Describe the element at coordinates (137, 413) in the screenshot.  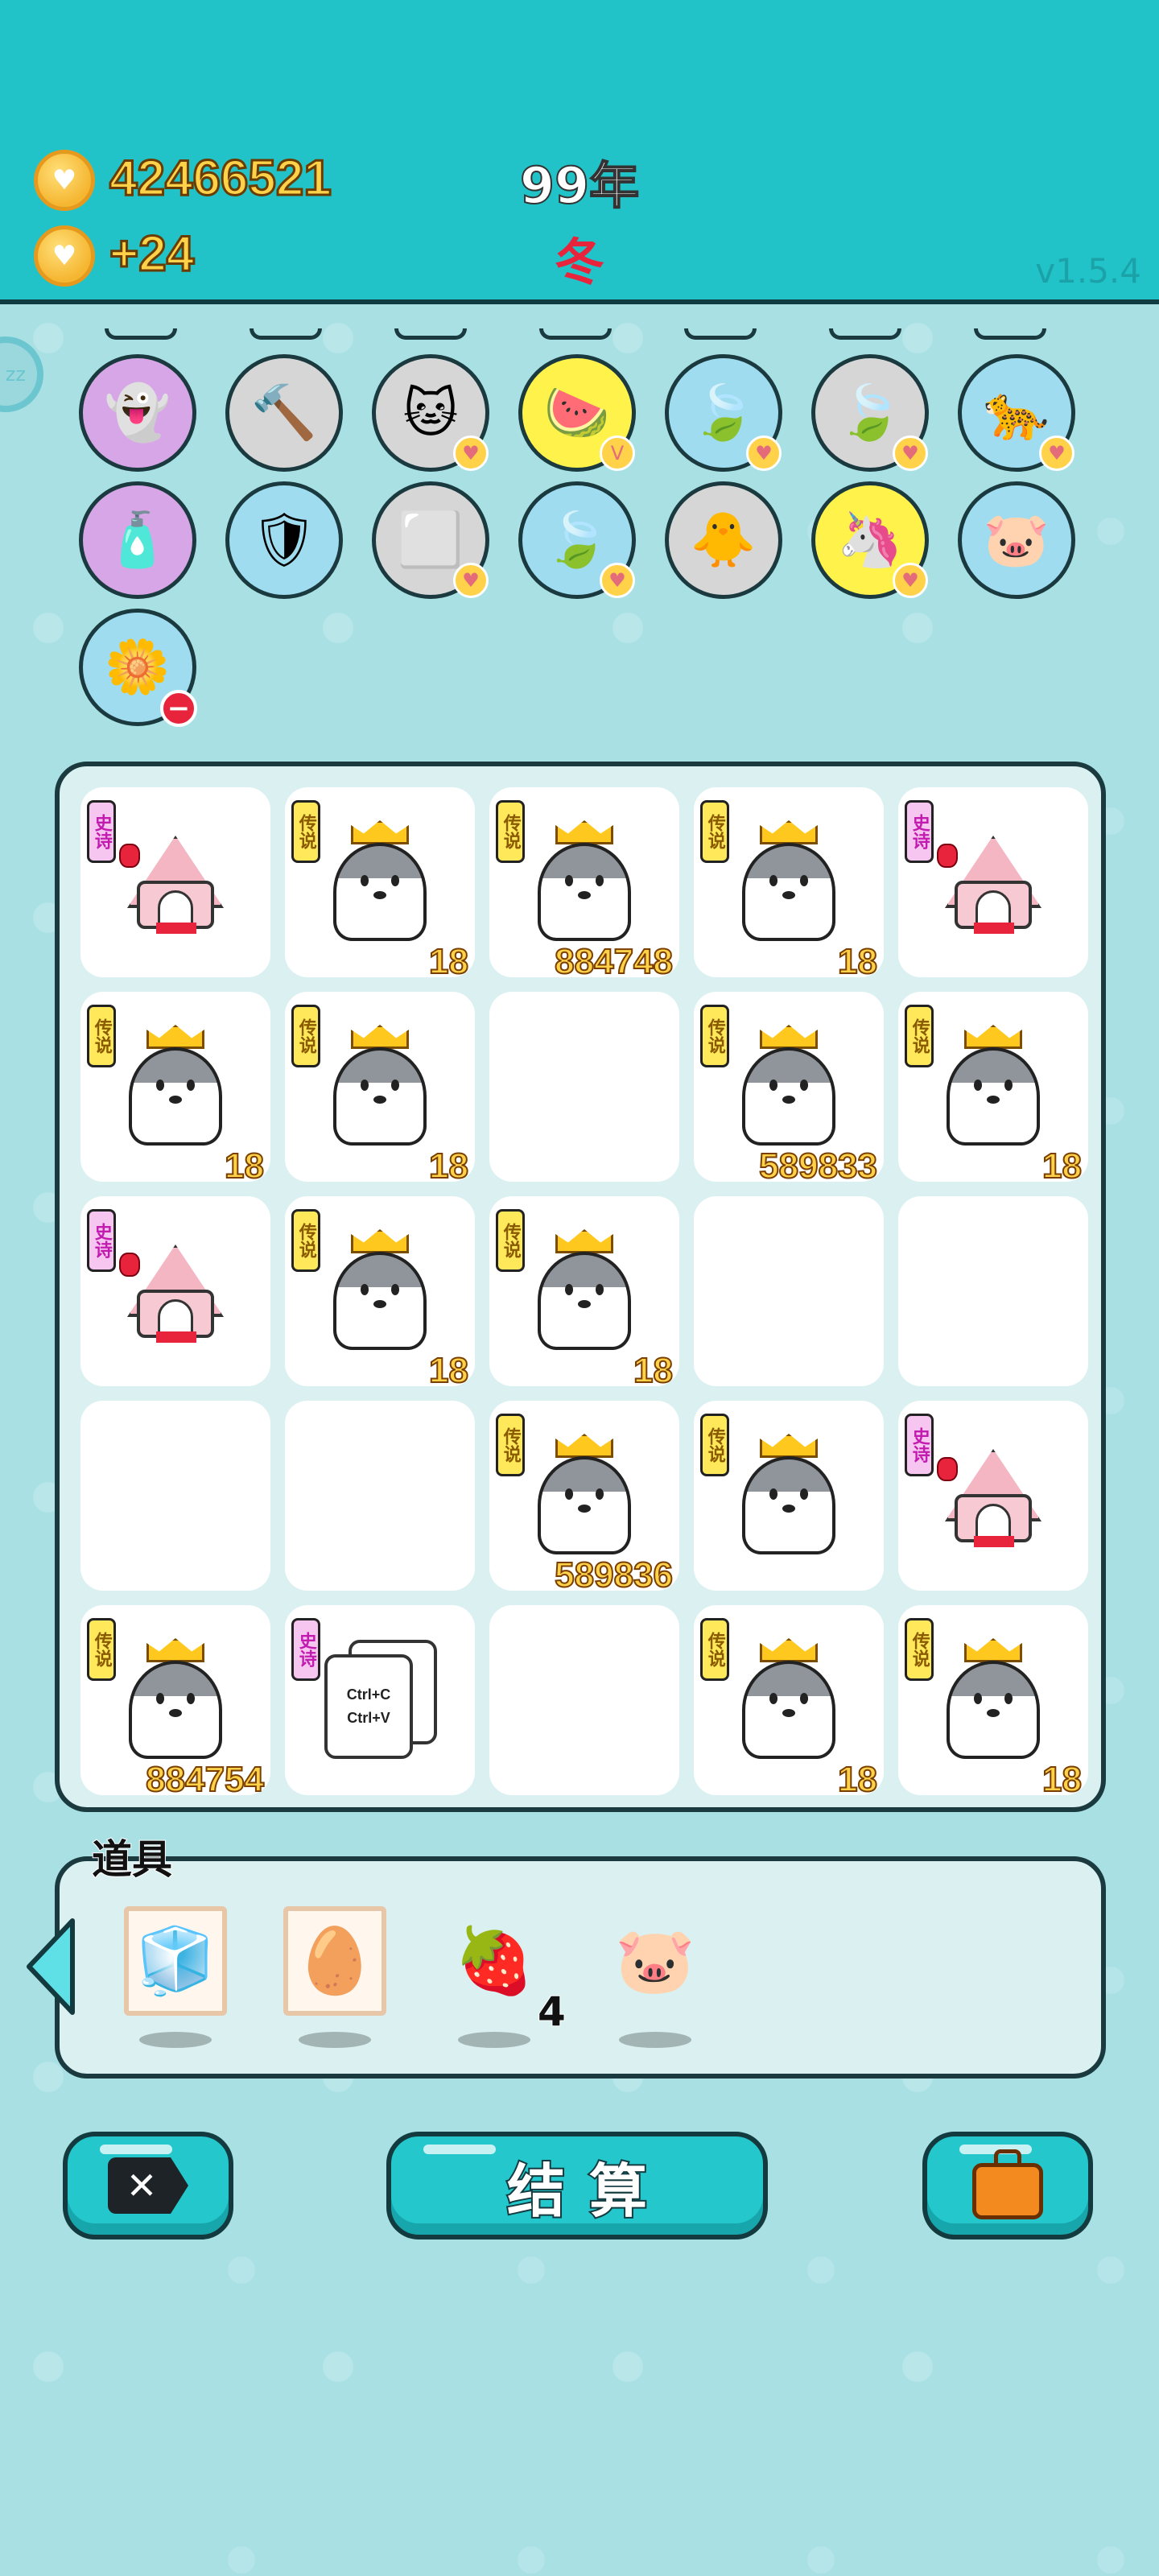
I see `ghost-egg-skill: 👻` at that location.